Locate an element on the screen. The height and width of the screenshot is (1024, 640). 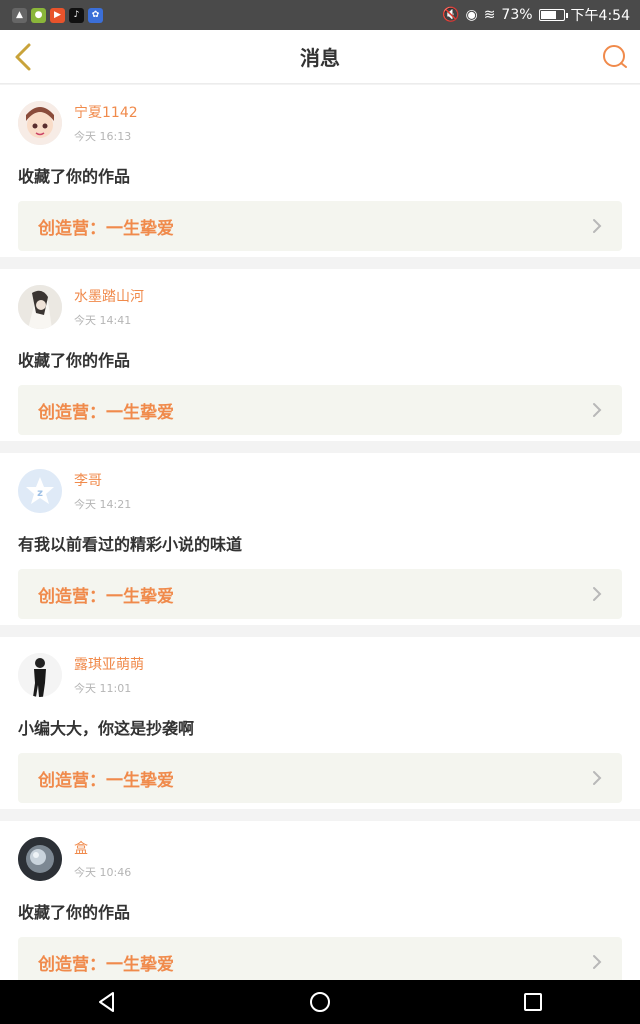
circle-home-icon is located at coordinates (319, 1002).